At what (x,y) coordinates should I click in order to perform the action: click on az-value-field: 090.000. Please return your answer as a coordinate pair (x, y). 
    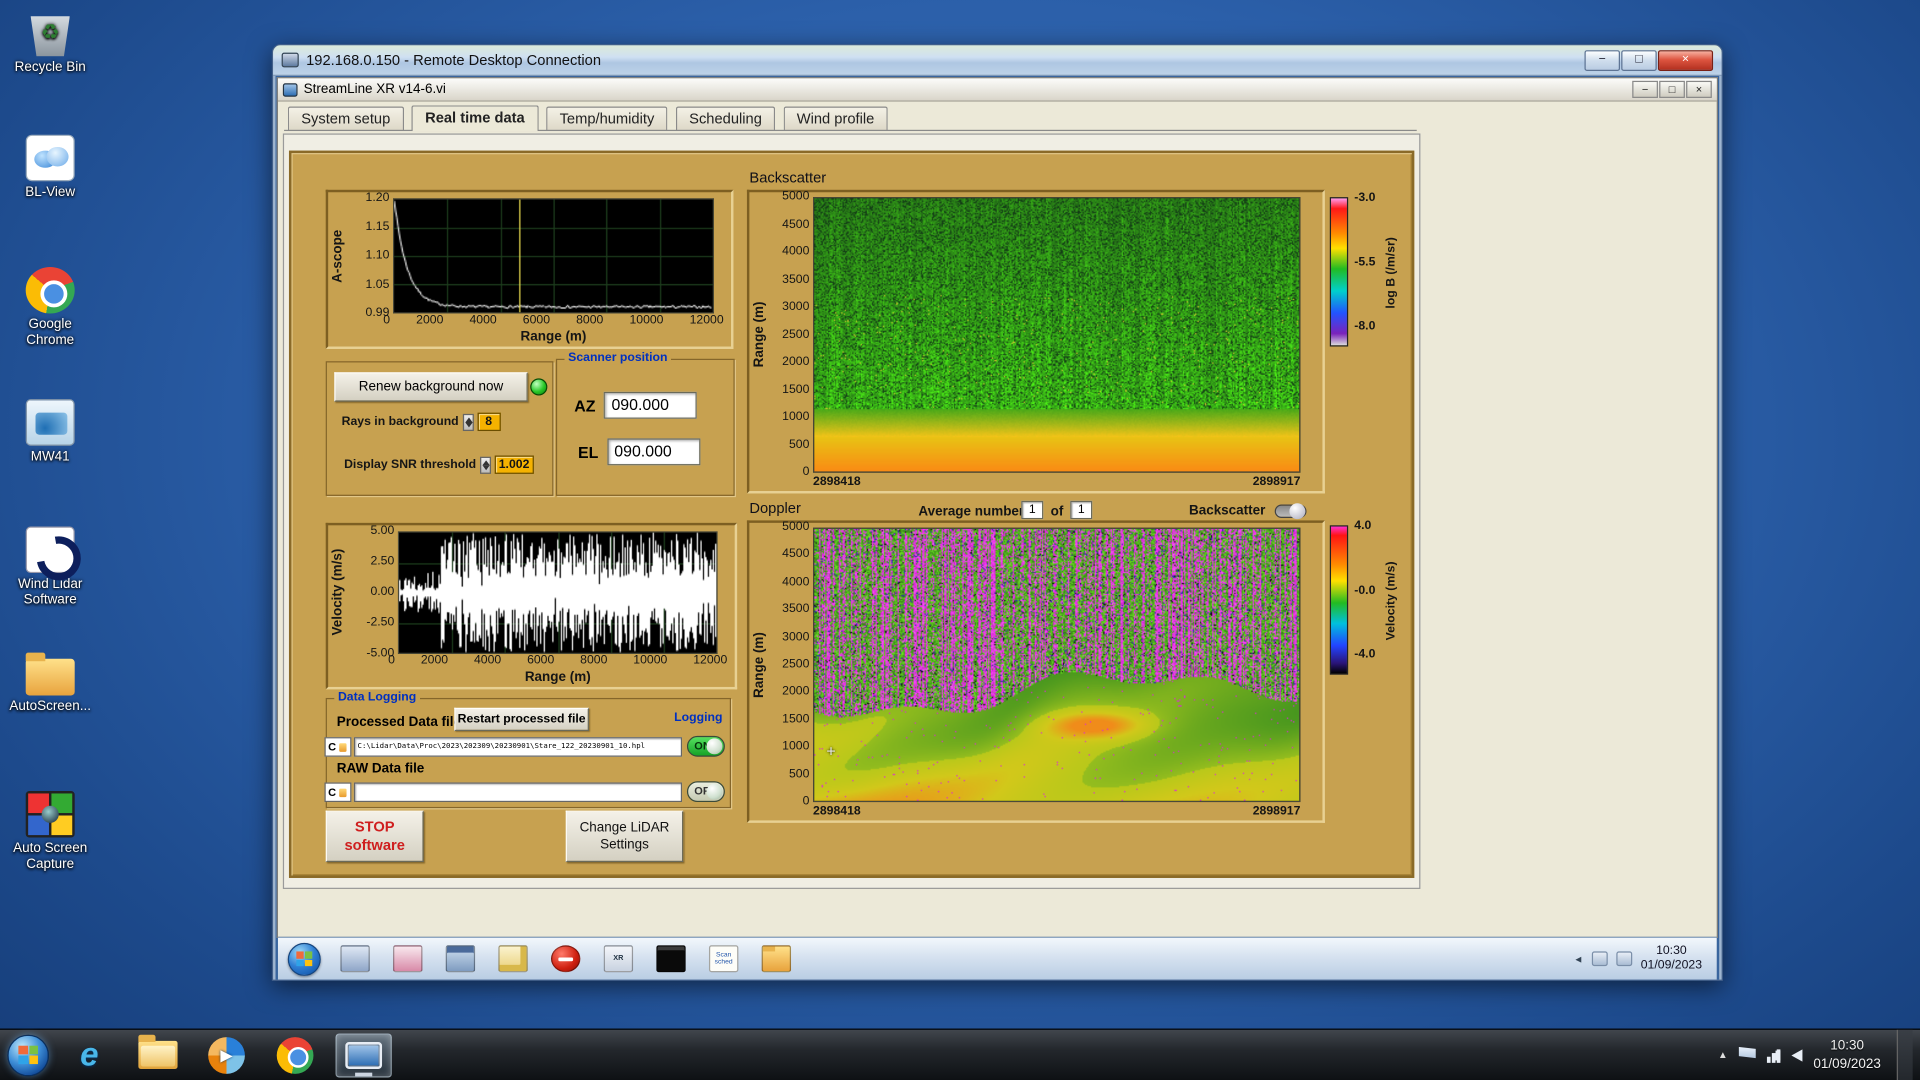
    Looking at the image, I should click on (651, 405).